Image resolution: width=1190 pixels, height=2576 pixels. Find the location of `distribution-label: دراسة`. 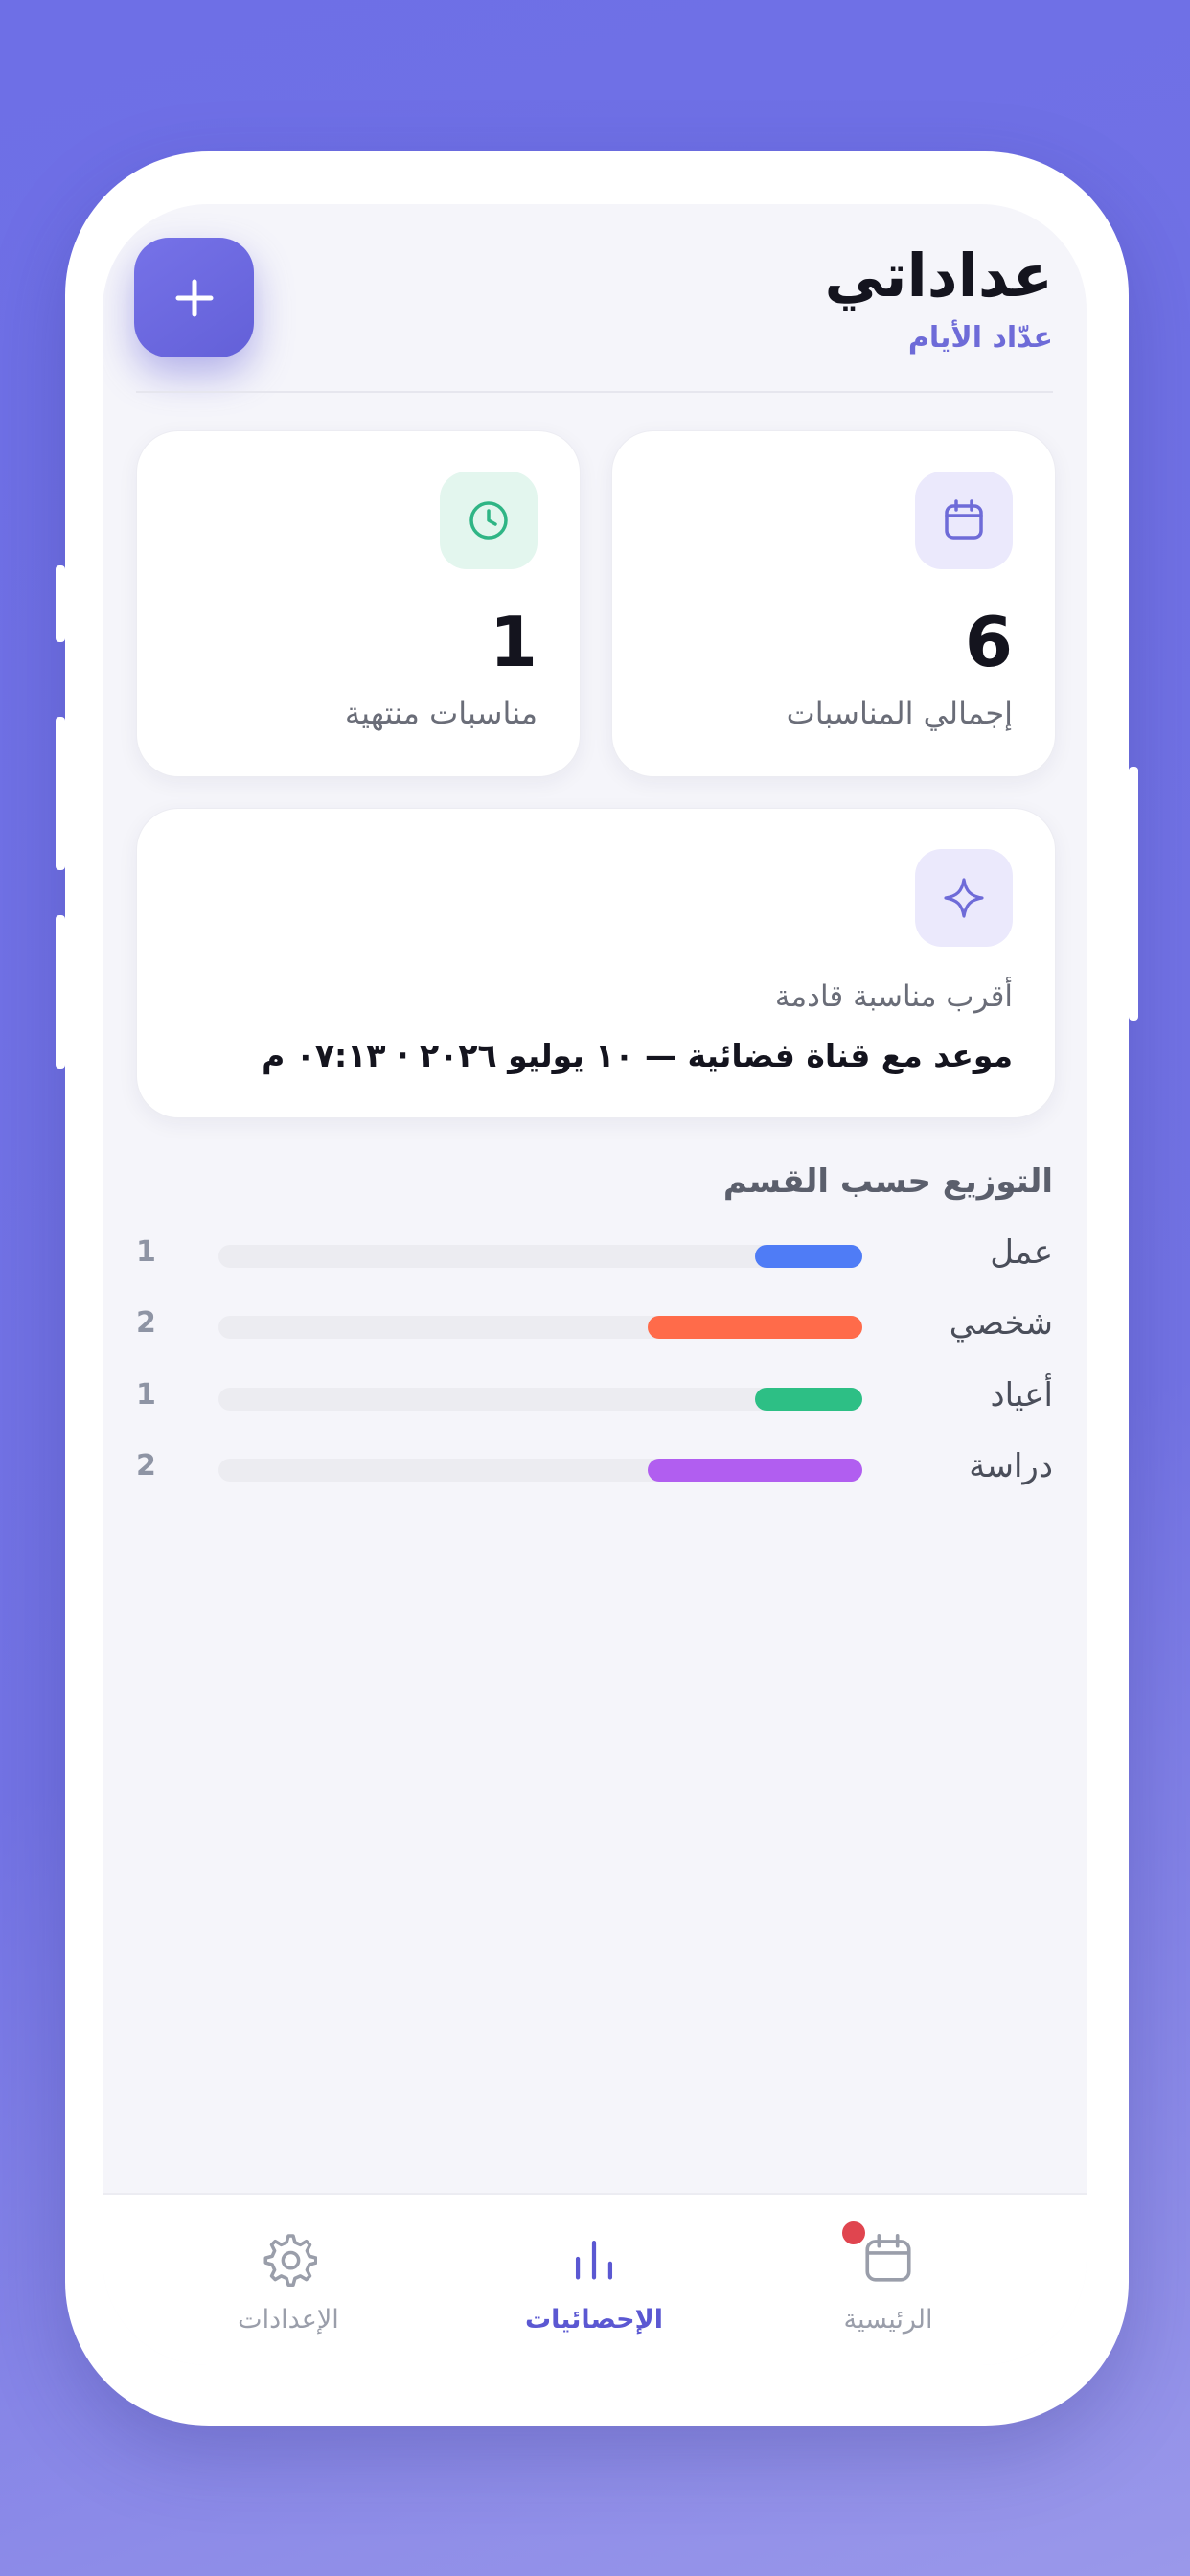

distribution-label: دراسة is located at coordinates (1011, 1466).